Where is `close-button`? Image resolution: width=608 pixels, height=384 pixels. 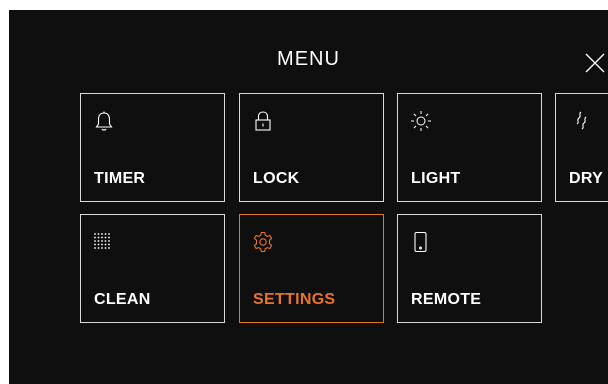 close-button is located at coordinates (595, 63).